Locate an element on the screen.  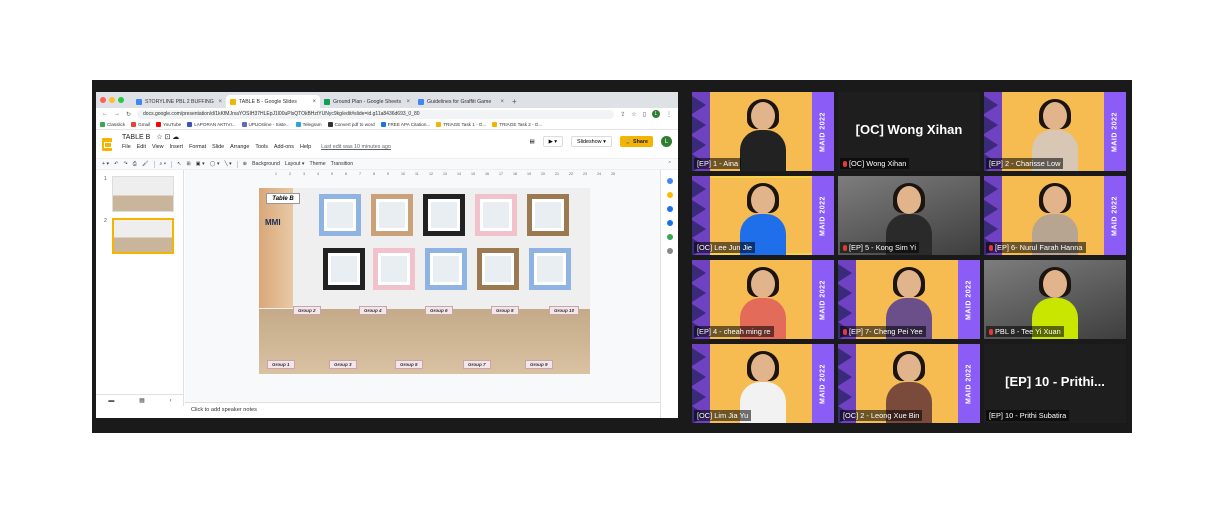
group-tag: Group 9 is located at coordinates (539, 364).